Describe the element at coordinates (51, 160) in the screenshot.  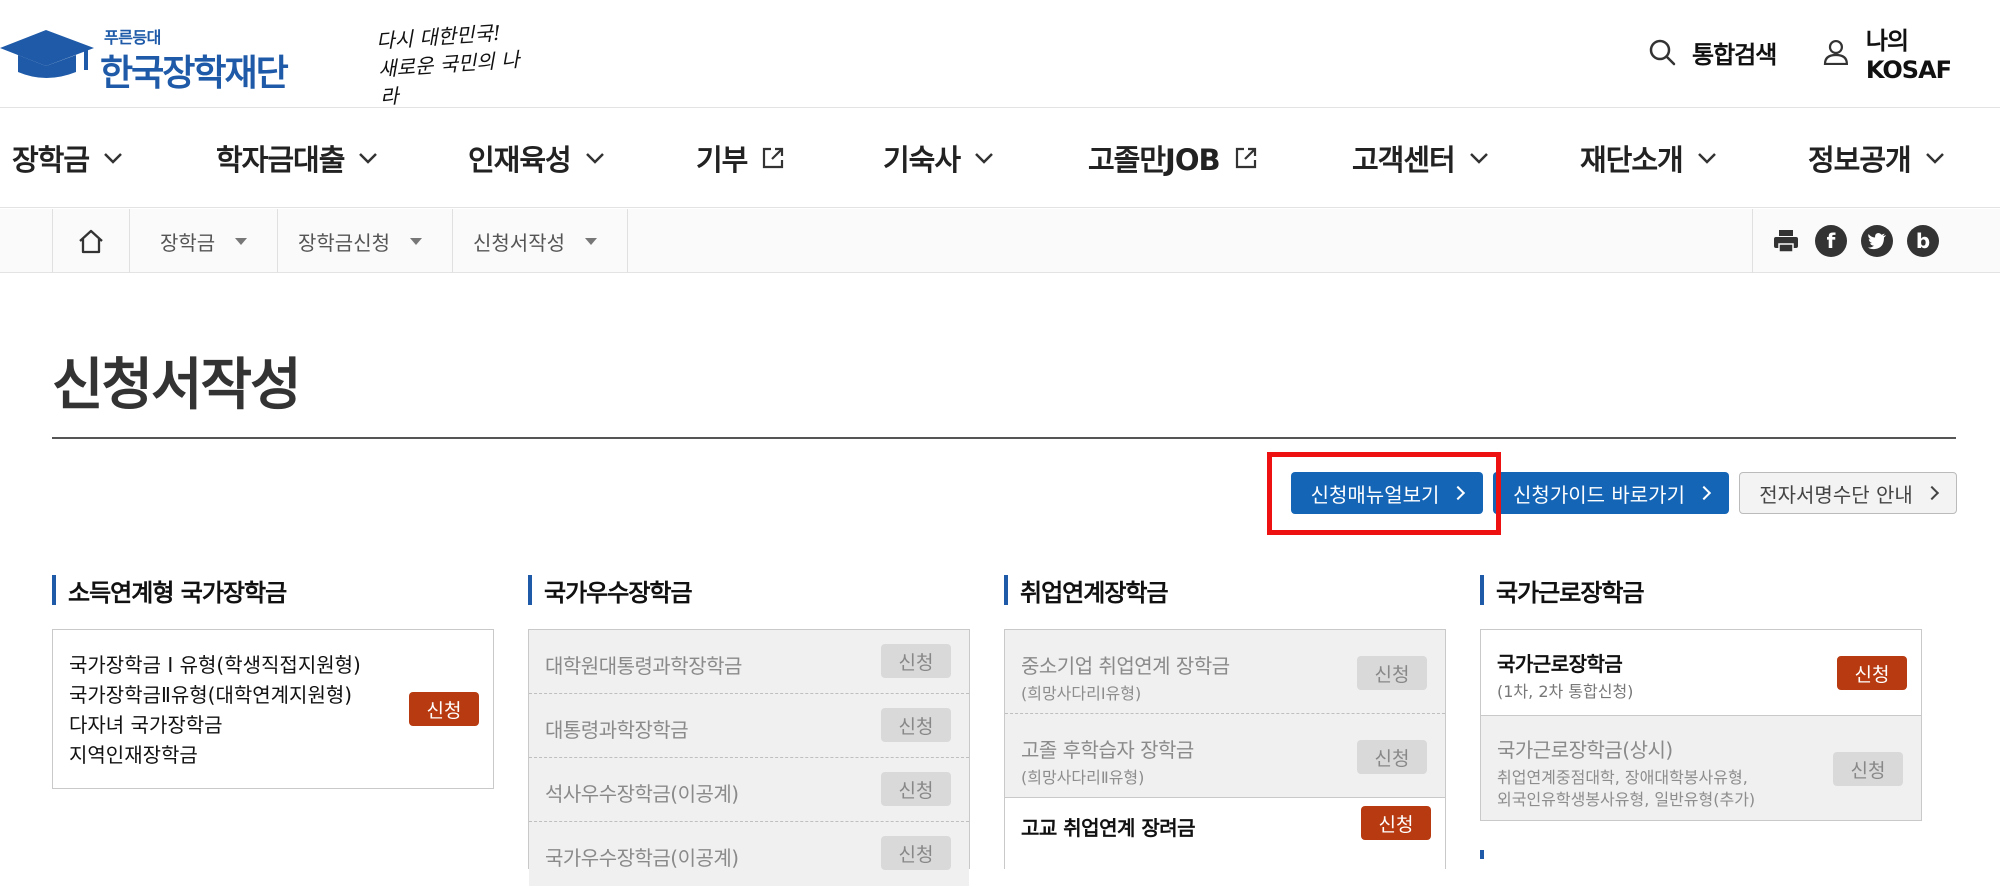
I see `nav-item-label: 장학금` at that location.